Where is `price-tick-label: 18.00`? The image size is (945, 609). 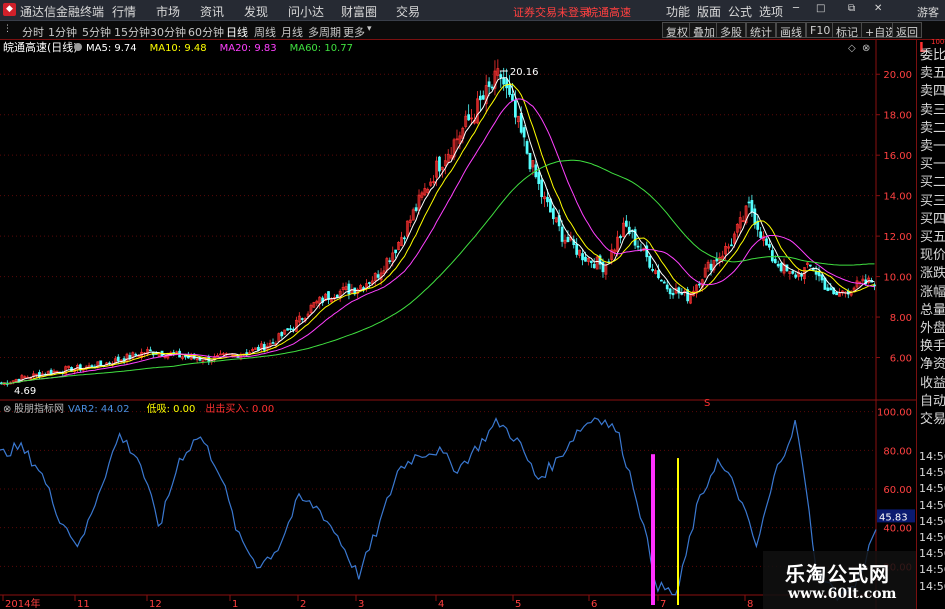
price-tick-label: 18.00 is located at coordinates (897, 116).